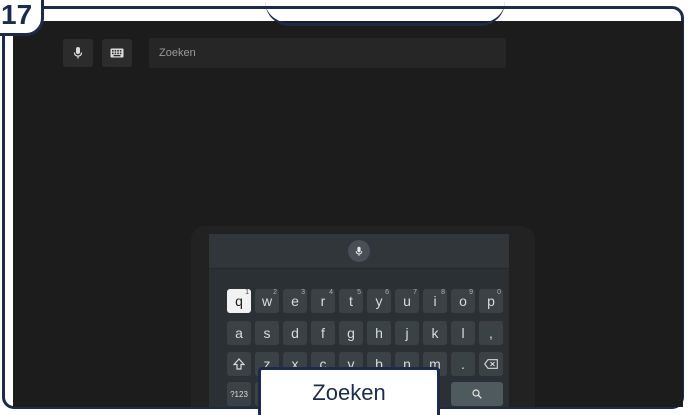  I want to click on key-number-hint: 9, so click(471, 292).